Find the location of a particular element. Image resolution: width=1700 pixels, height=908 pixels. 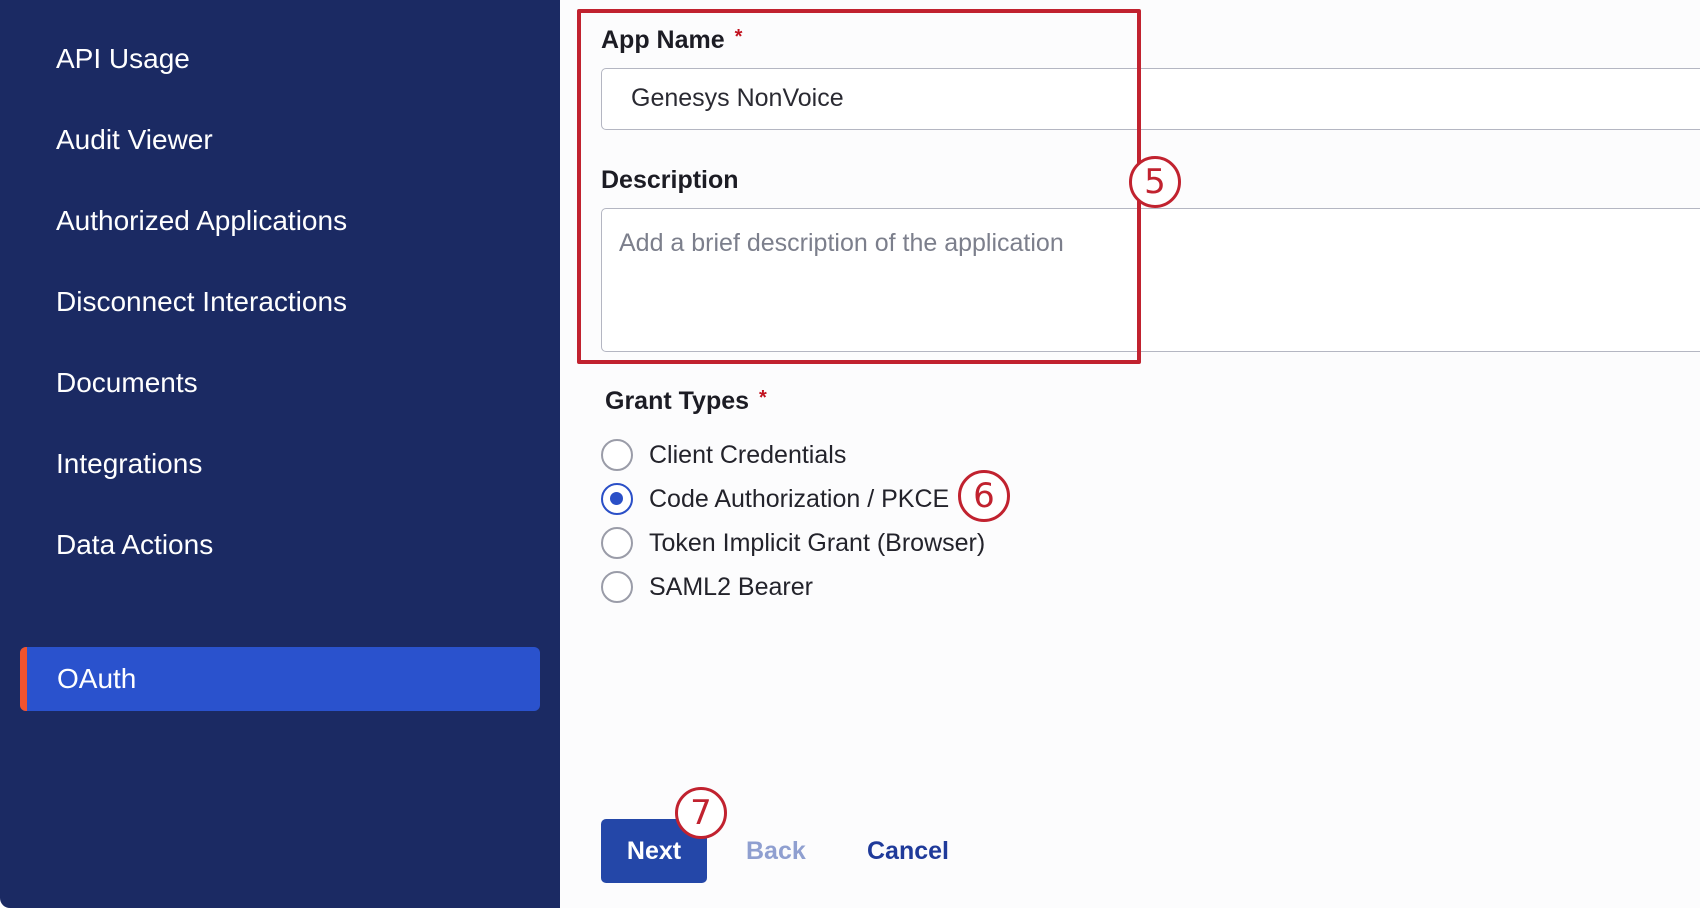

sidebar-item-documents: Documents is located at coordinates (127, 383).